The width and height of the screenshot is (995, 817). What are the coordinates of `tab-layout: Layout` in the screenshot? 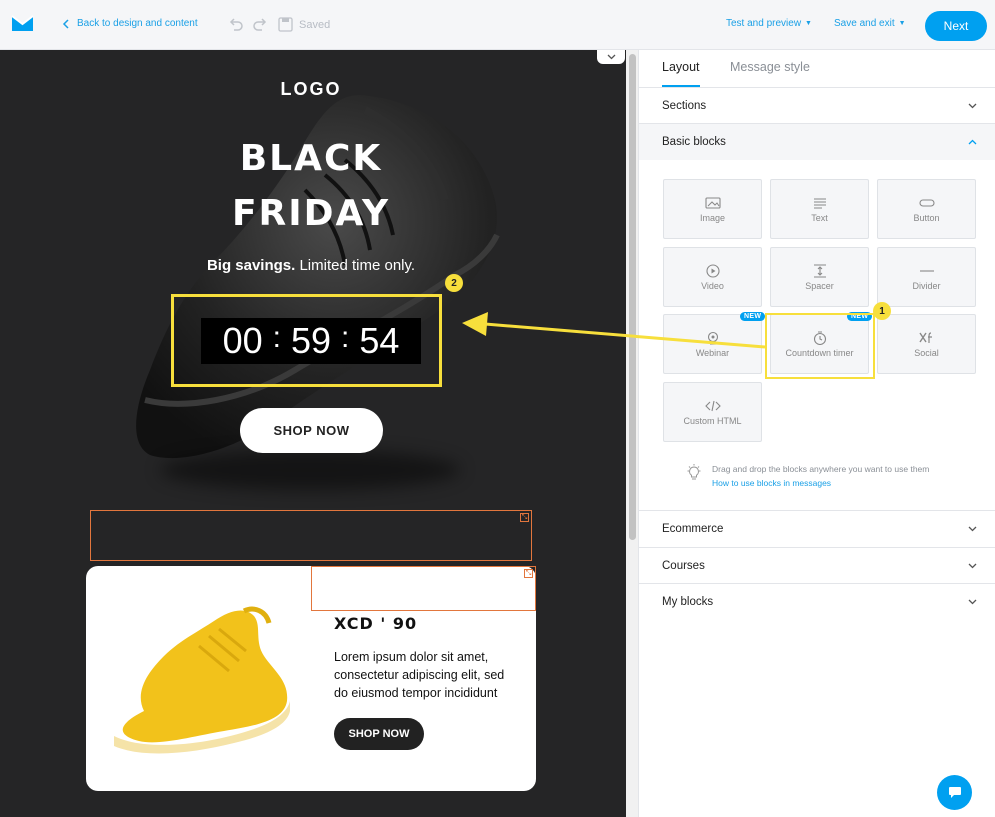 It's located at (681, 67).